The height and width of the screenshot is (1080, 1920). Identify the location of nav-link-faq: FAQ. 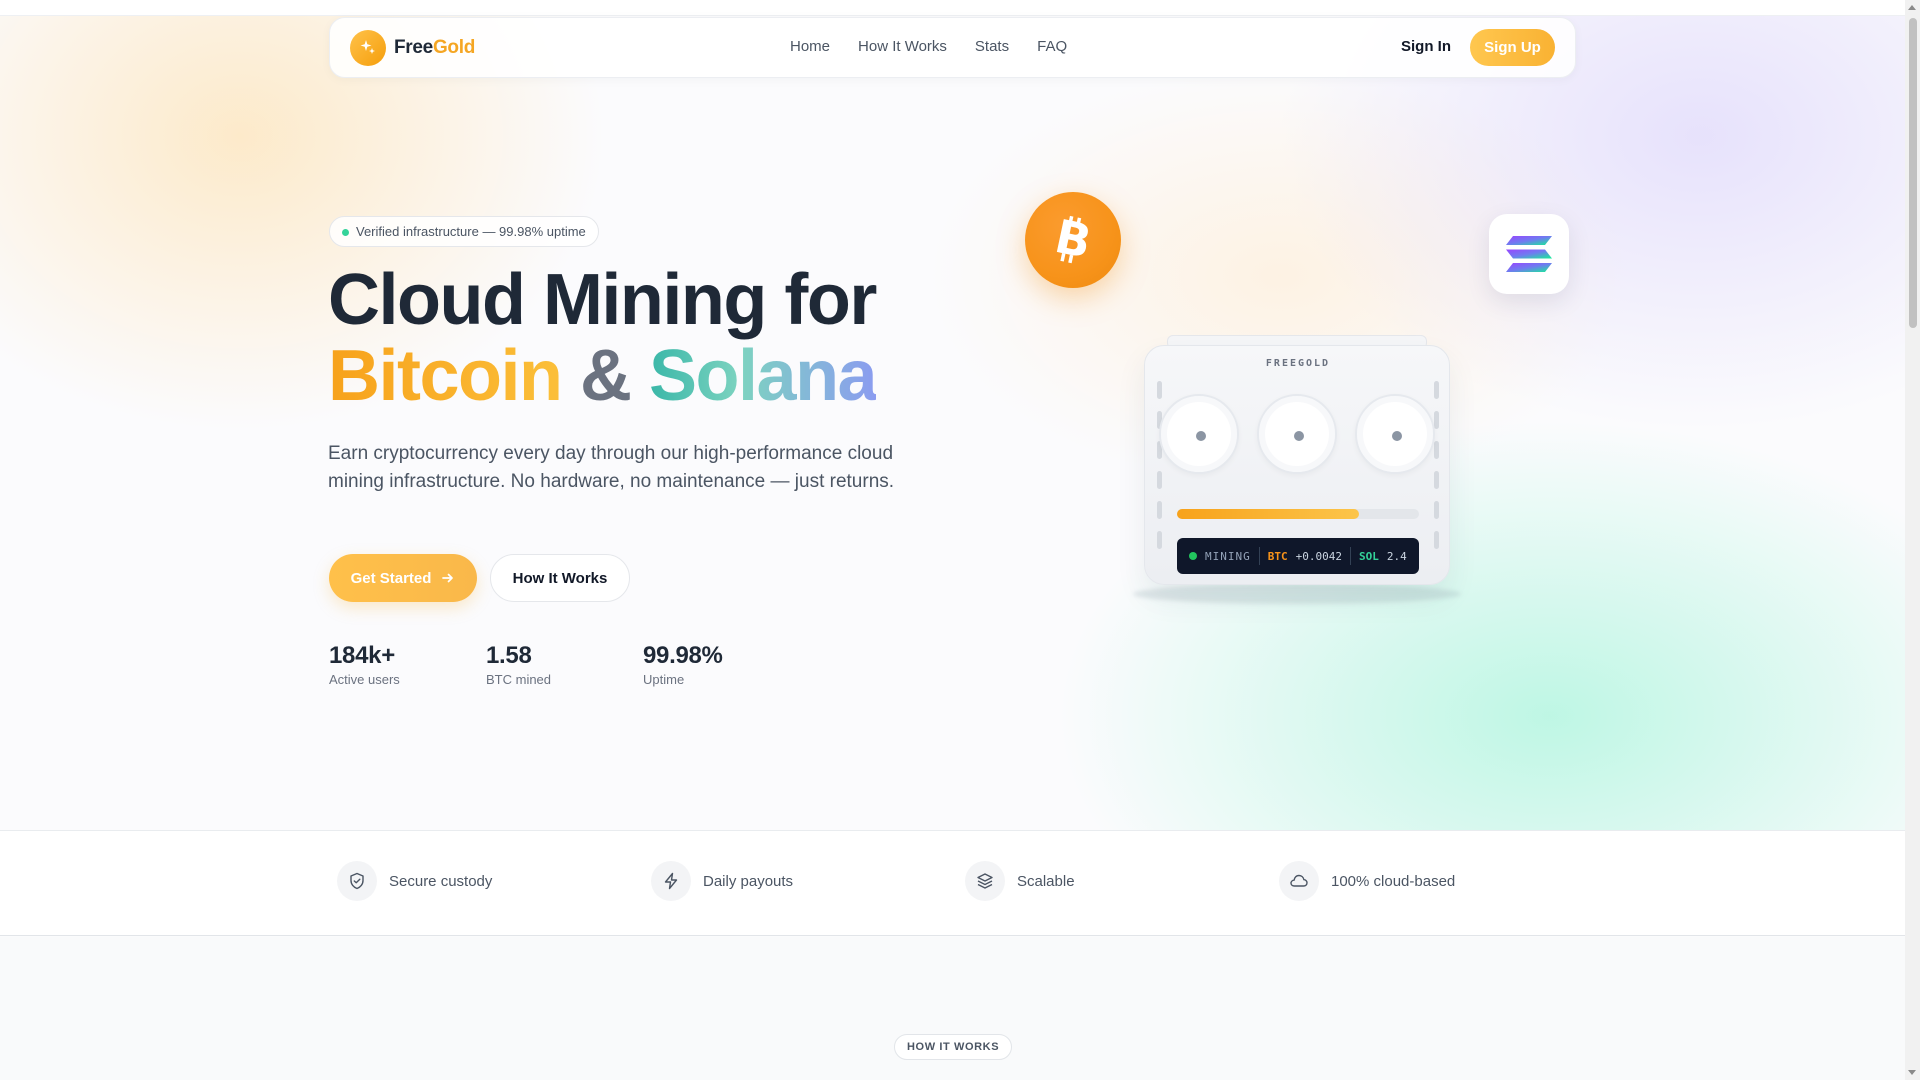
(1052, 46).